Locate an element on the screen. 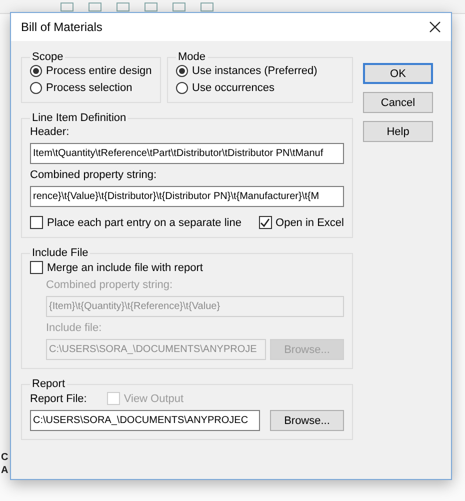  input-field: rence}\t{Value}\t{Distributor}\t{Distributor PN}\t{Manufacturer}\t{M is located at coordinates (187, 196).